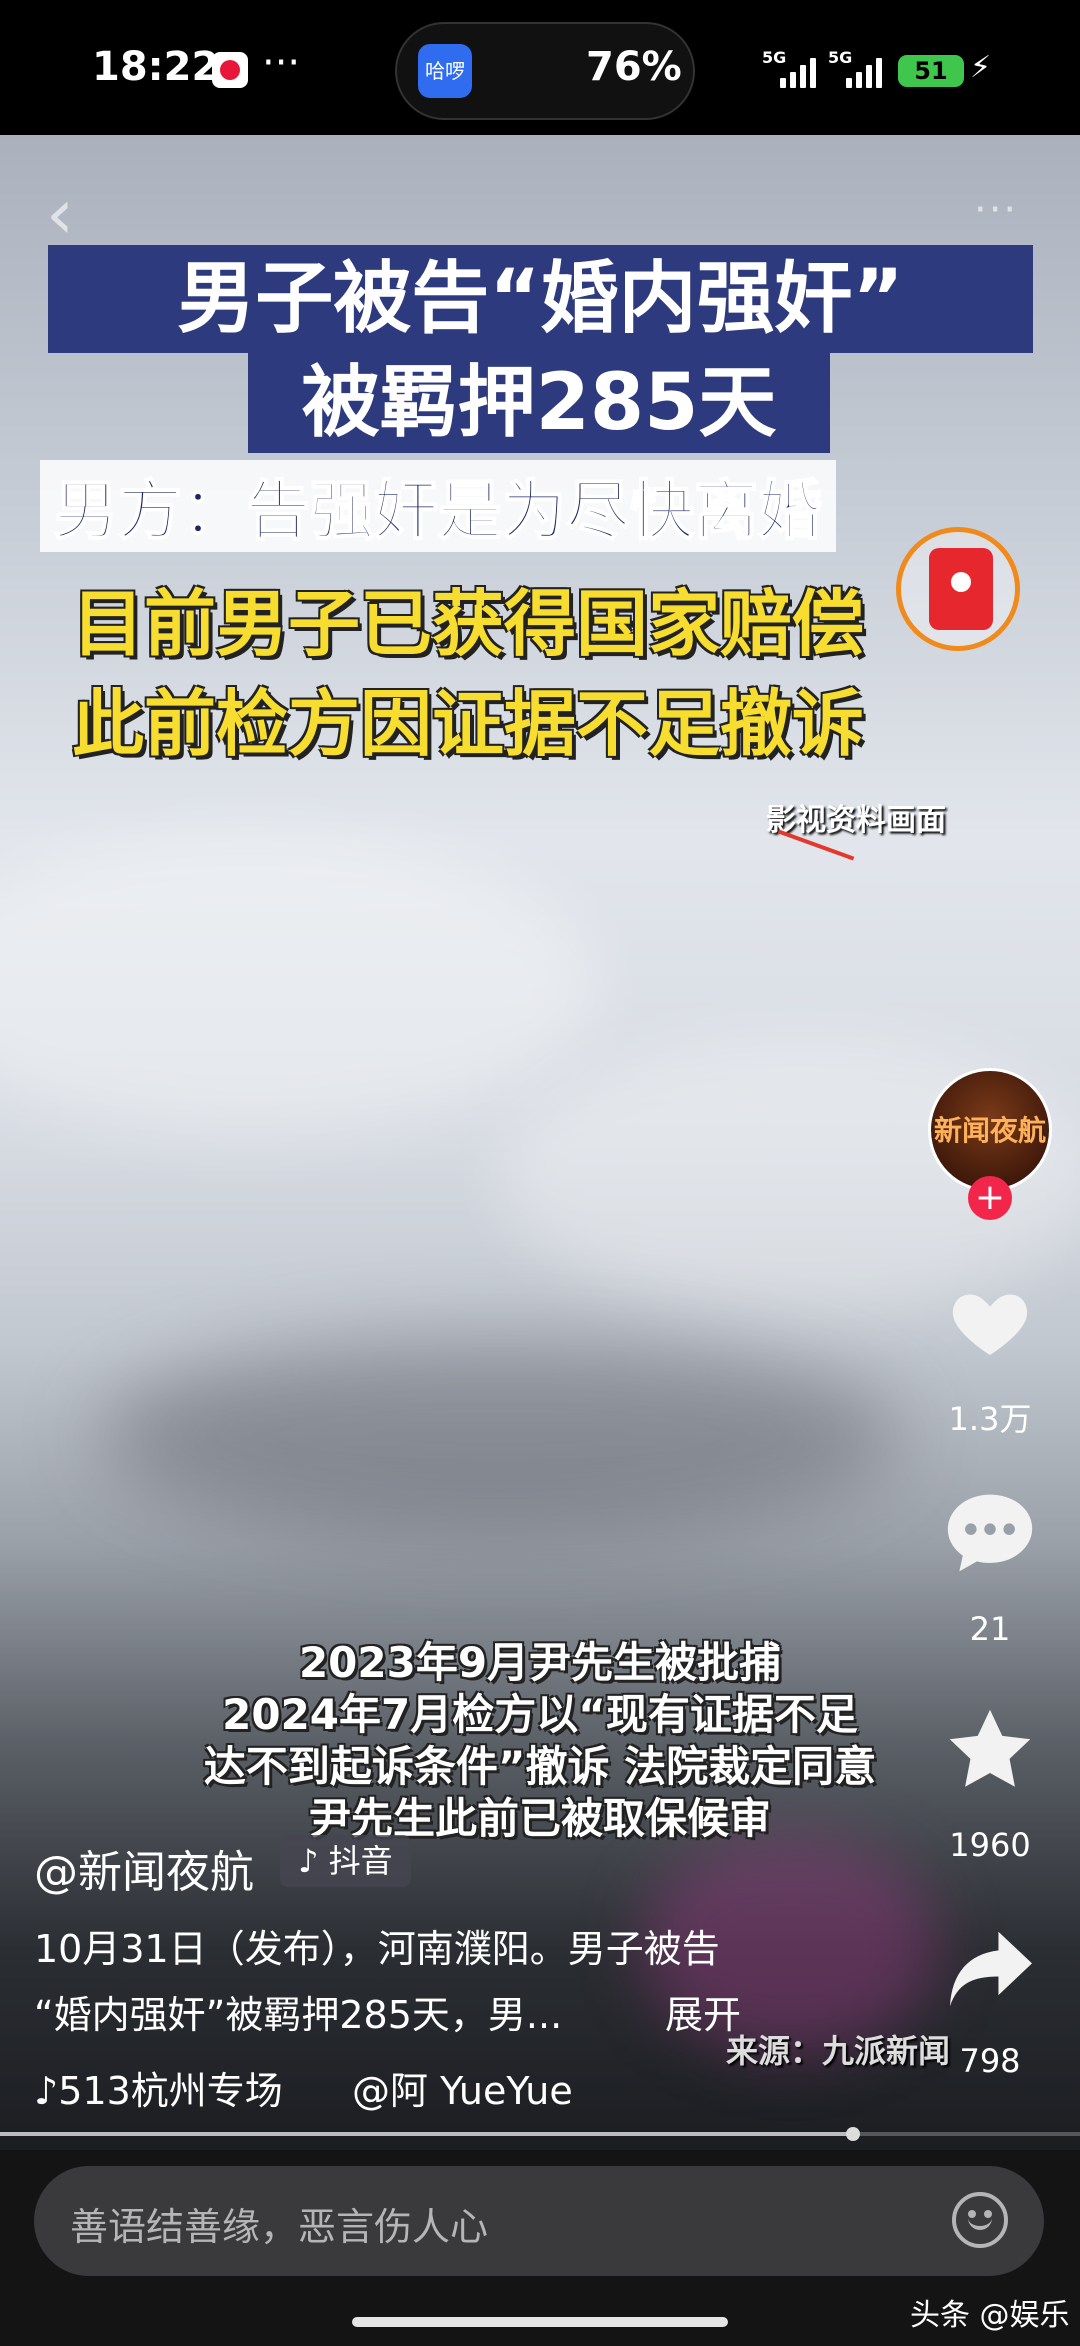 Image resolution: width=1080 pixels, height=2346 pixels. What do you see at coordinates (468, 624) in the screenshot?
I see `highlight-line-1: 目前男子已获得国家赔偿` at bounding box center [468, 624].